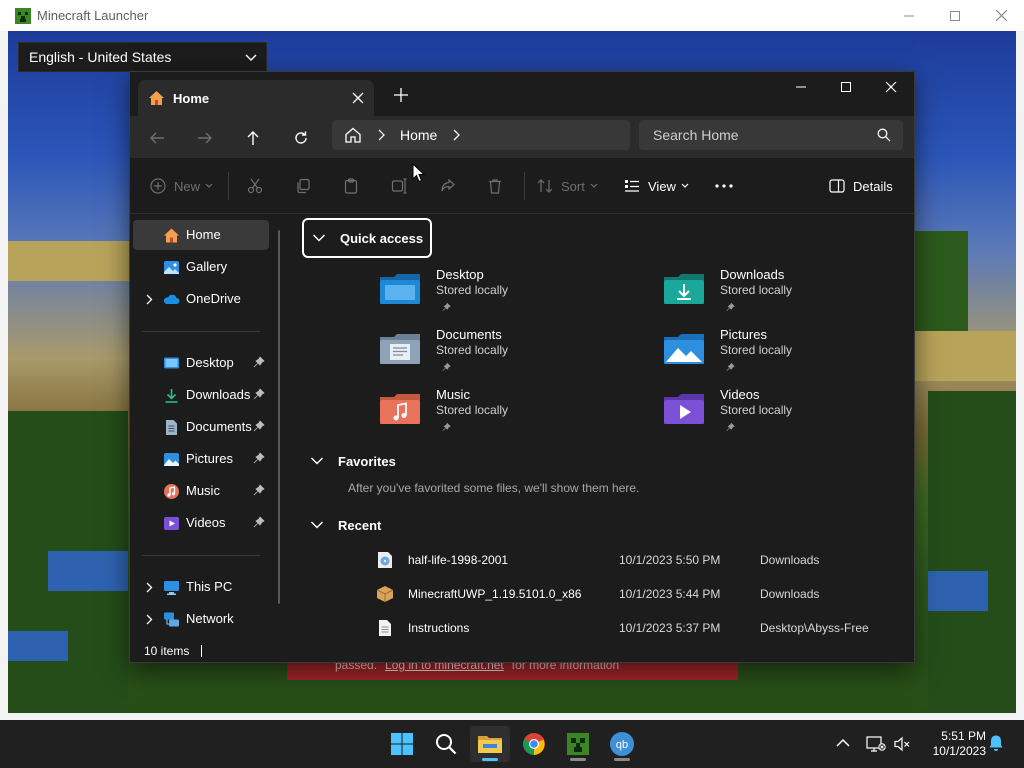 Image resolution: width=1024 pixels, height=768 pixels. What do you see at coordinates (782, 415) in the screenshot?
I see `quick-access-videos: Videos Stored locally` at bounding box center [782, 415].